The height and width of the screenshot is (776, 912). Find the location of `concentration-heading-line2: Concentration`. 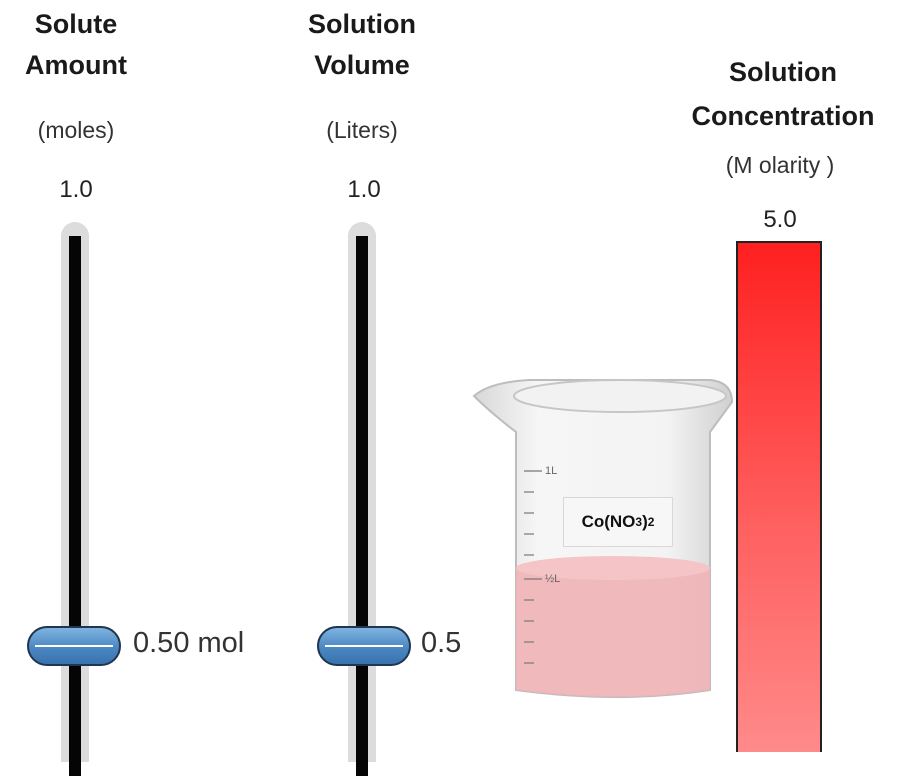

concentration-heading-line2: Concentration is located at coordinates (783, 116).